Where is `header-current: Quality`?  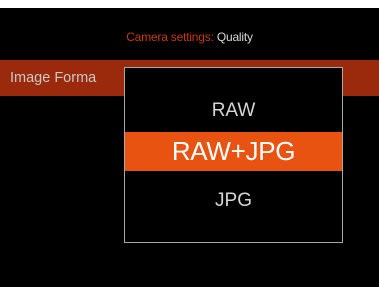
header-current: Quality is located at coordinates (234, 37).